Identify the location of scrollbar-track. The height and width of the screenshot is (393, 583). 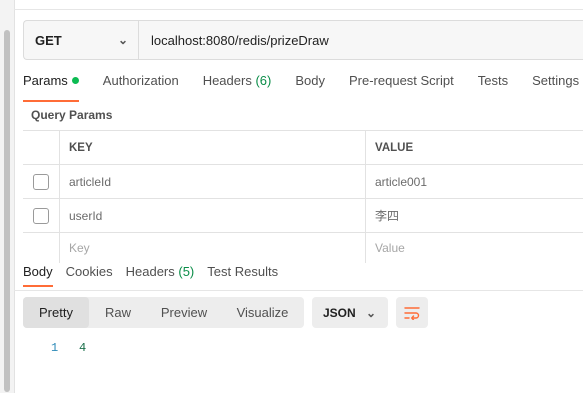
(7, 196).